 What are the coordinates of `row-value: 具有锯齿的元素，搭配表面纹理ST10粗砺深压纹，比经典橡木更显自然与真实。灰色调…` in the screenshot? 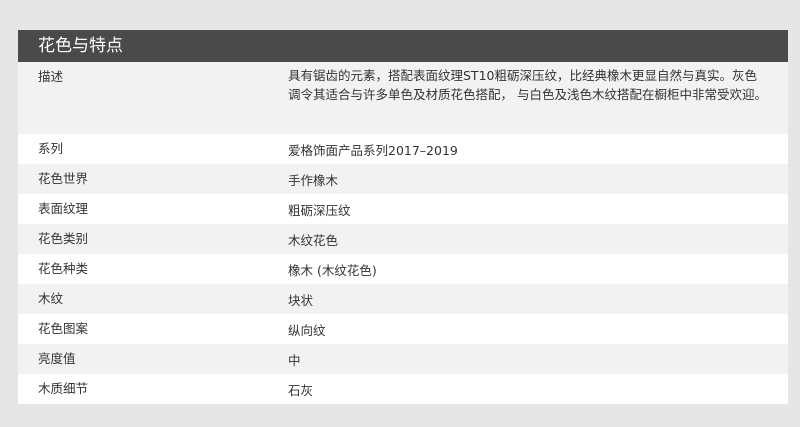 It's located at (527, 85).